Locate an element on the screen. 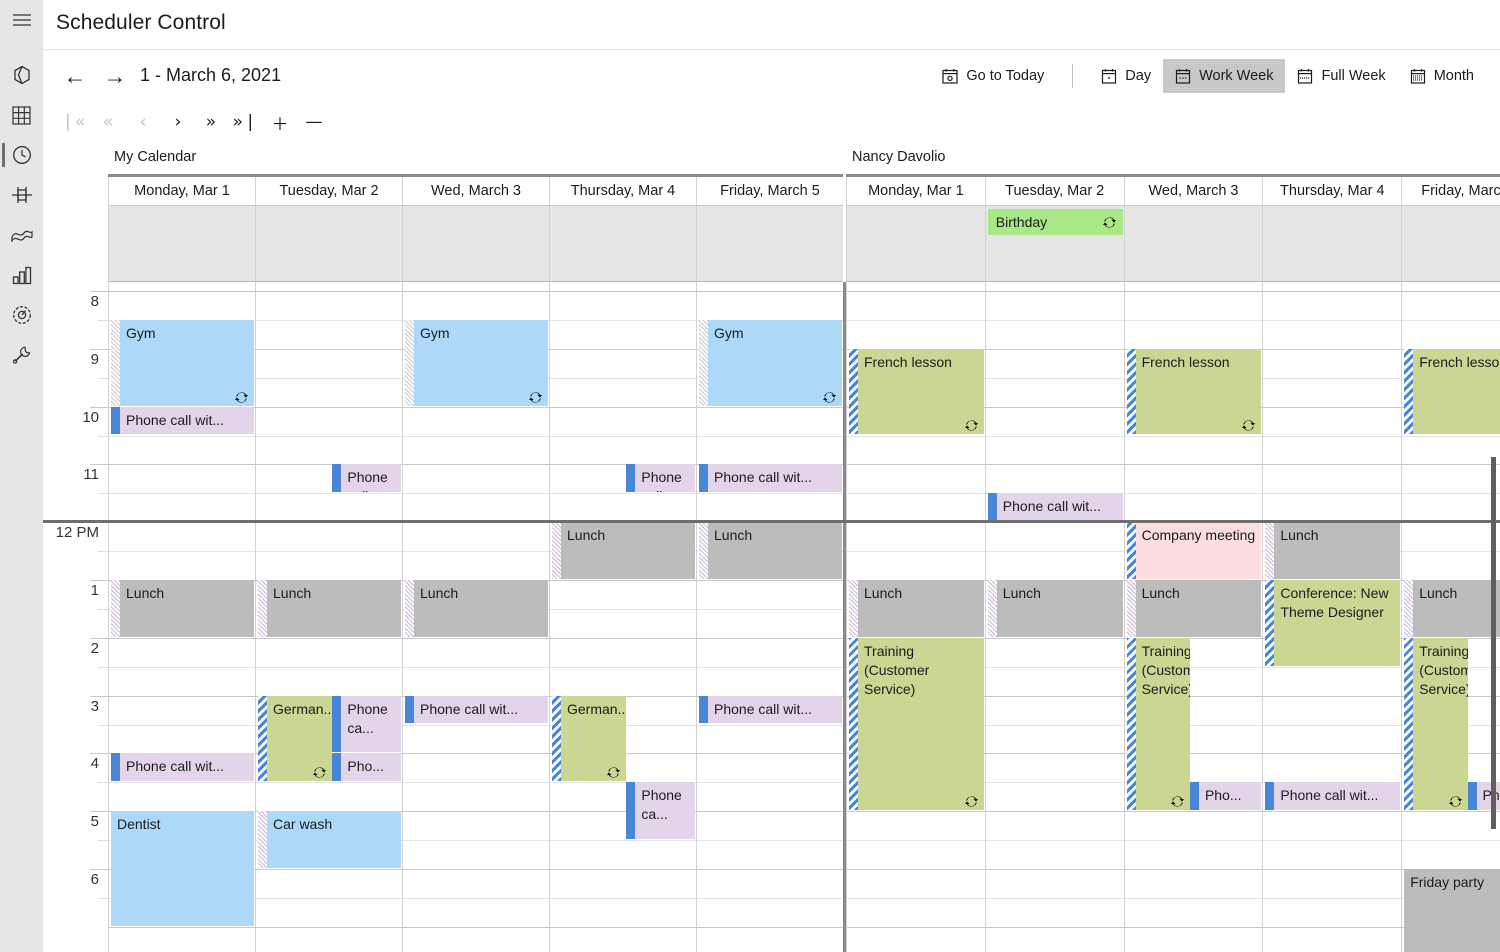  day-header-nancy-3: Thursday, Mar 4 is located at coordinates (1332, 191).